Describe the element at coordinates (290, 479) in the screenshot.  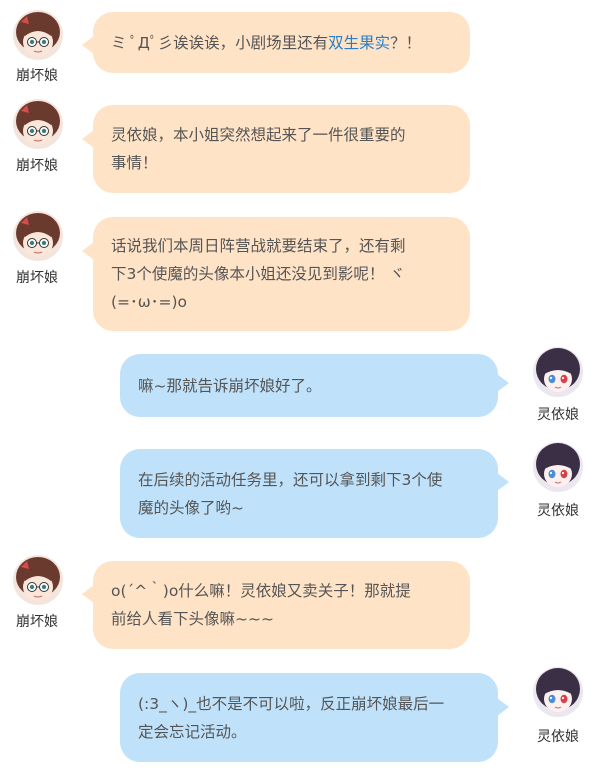
I see `message-line: 在后续的活动任务里，还可以拿到剩下3个使` at that location.